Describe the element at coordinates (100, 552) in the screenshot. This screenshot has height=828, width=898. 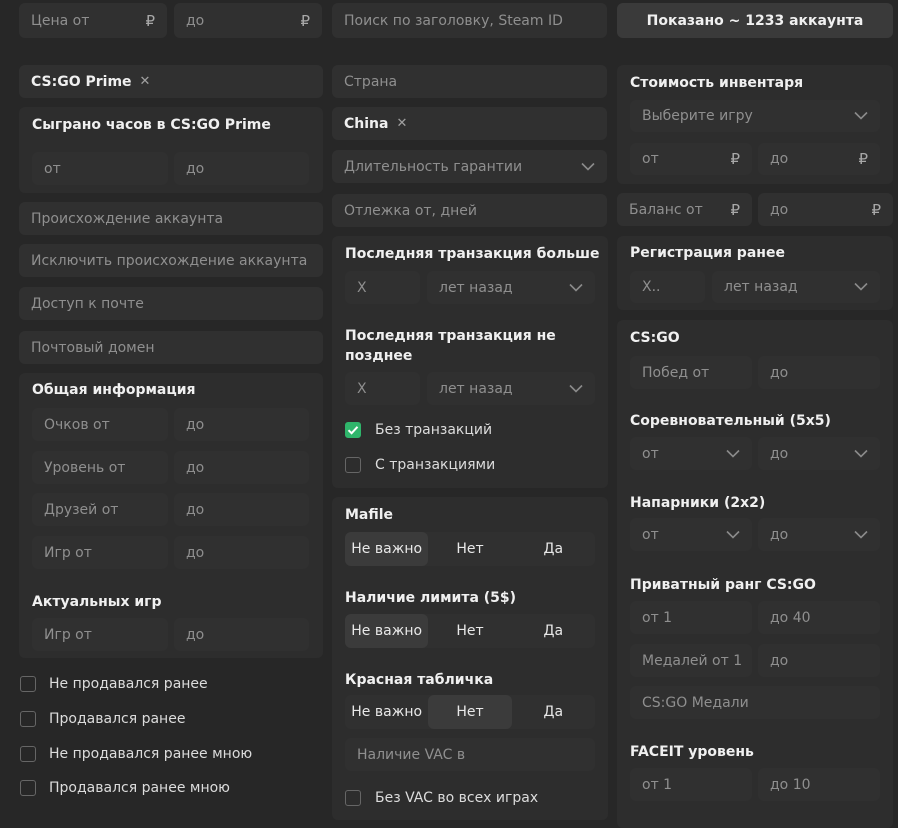
I see `games-from-input: Игр от` at that location.